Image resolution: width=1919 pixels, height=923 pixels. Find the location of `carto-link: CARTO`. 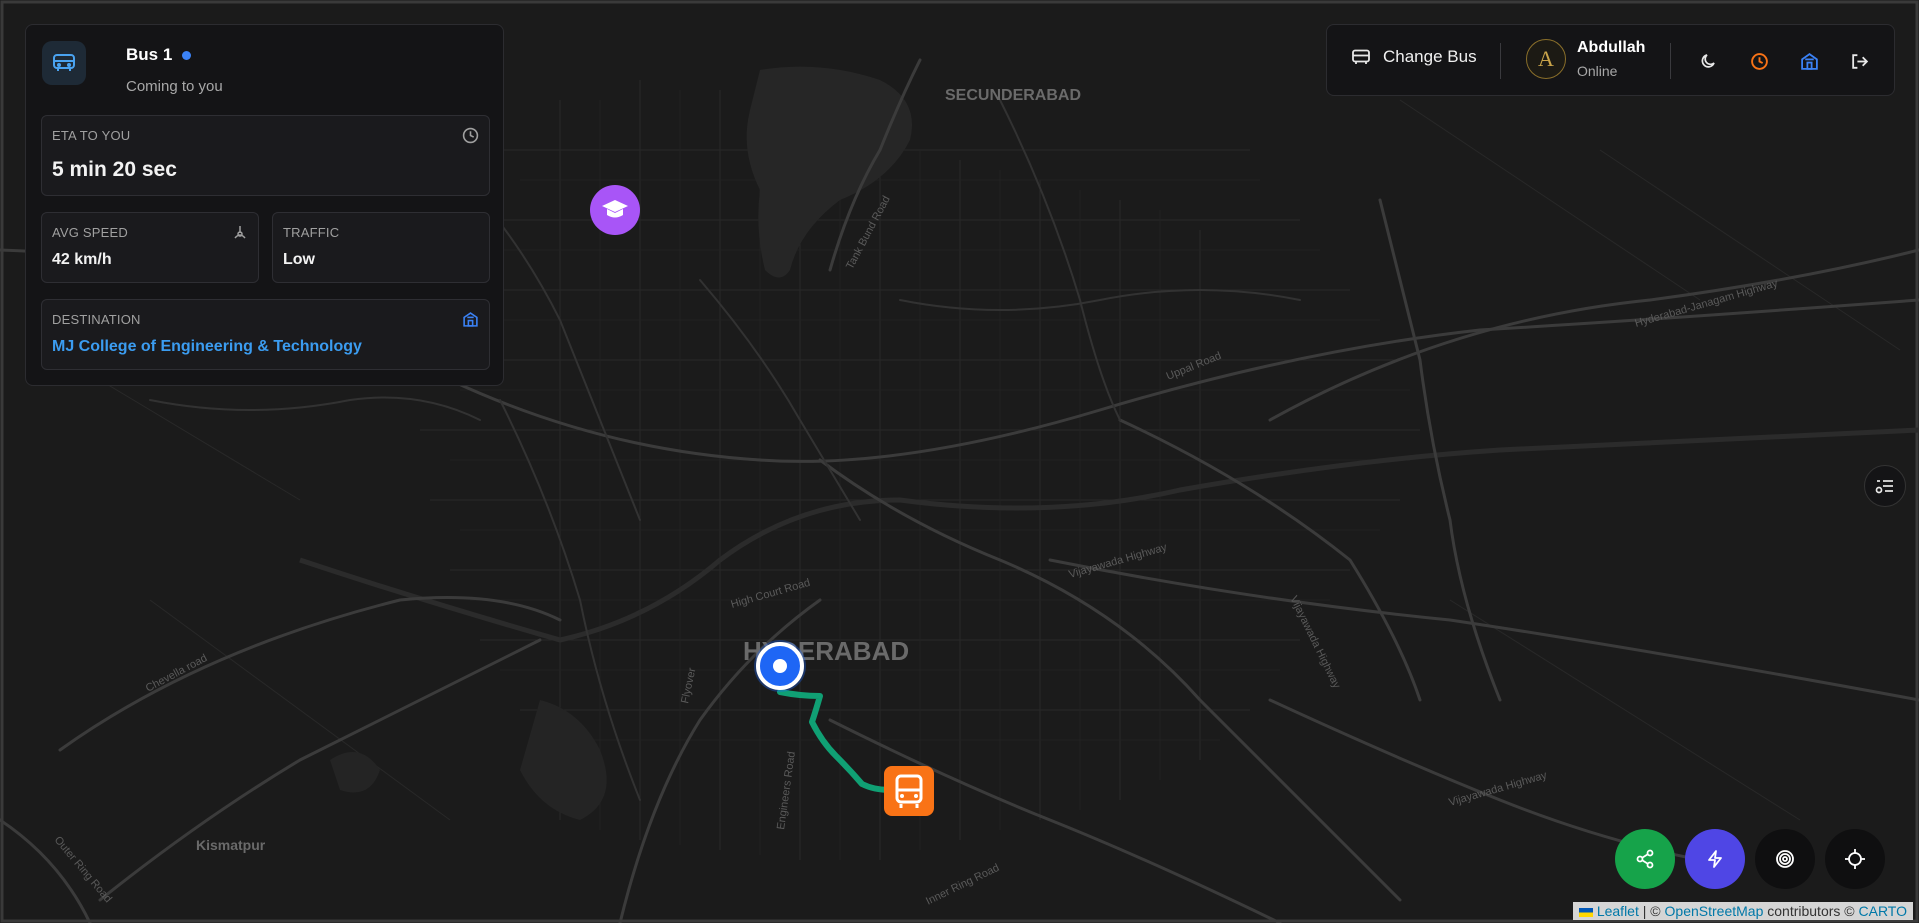

carto-link: CARTO is located at coordinates (1883, 911).